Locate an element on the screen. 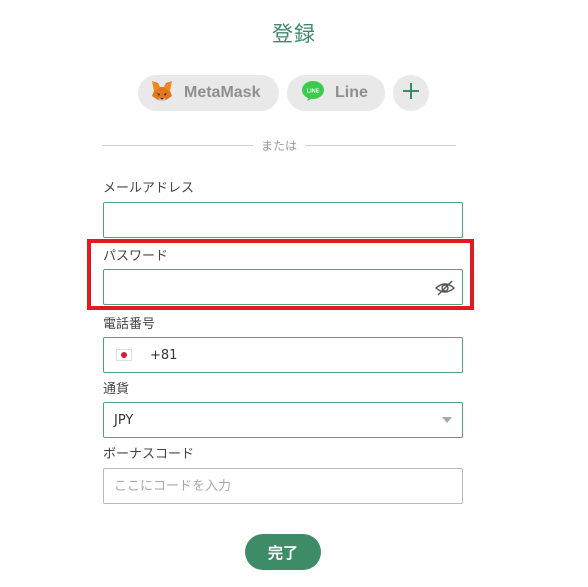 Image resolution: width=588 pixels, height=587 pixels. metamask-fox-icon is located at coordinates (162, 93).